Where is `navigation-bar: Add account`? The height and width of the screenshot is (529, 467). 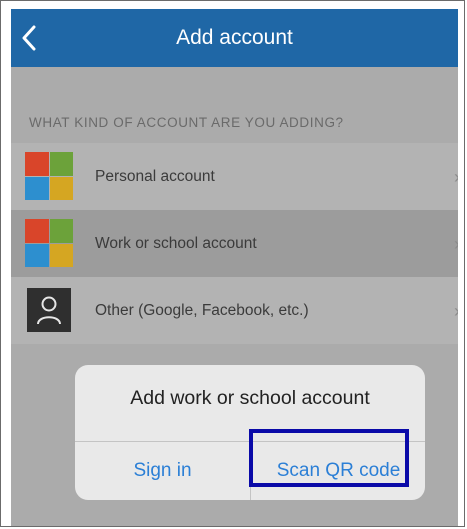 navigation-bar: Add account is located at coordinates (234, 38).